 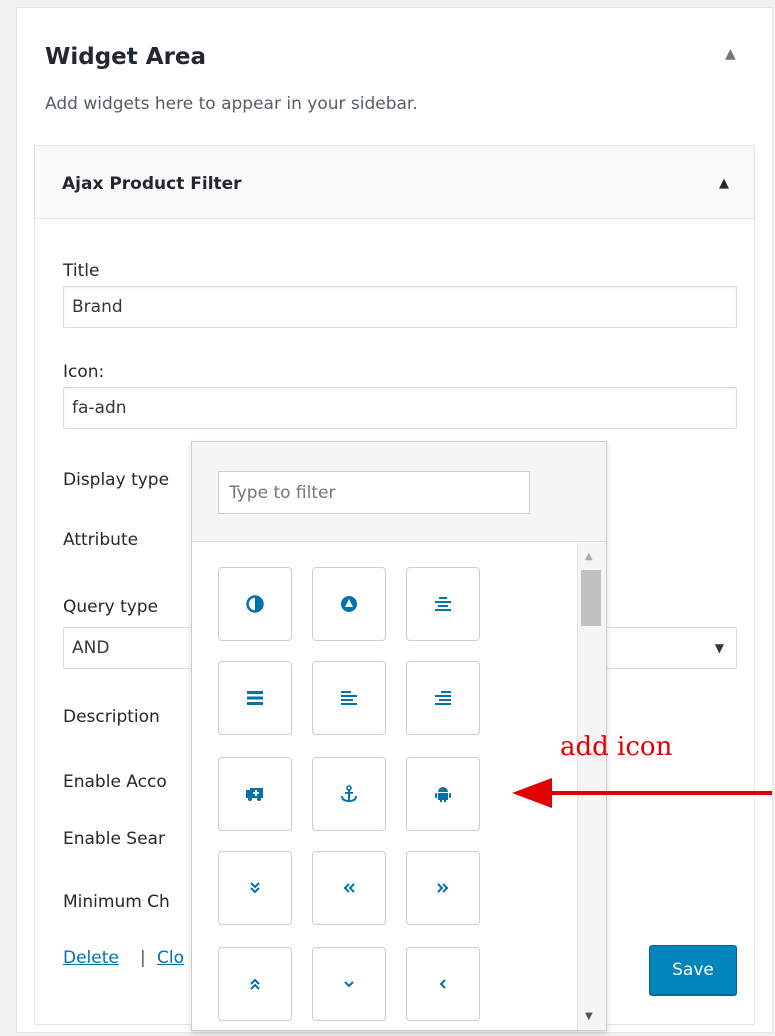 What do you see at coordinates (255, 794) in the screenshot?
I see `ambulance-icon` at bounding box center [255, 794].